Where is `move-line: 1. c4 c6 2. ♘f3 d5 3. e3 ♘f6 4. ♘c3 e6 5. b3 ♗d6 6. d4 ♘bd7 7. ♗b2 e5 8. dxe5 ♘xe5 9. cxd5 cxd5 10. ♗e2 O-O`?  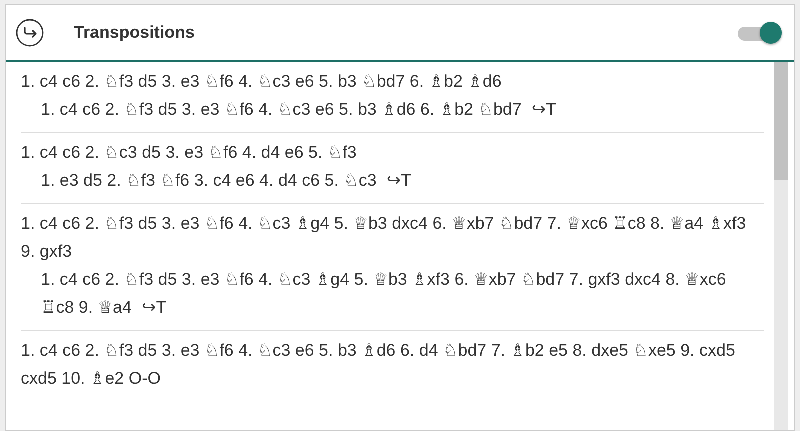 move-line: 1. c4 c6 2. ♘f3 d5 3. e3 ♘f6 4. ♘c3 e6 5. b3 ♗d6 6. d4 ♘bd7 7. ♗b2 e5 8. dxe5 ♘xe5 9. cxd5 cxd5 10. ♗e2 O-O is located at coordinates (378, 365).